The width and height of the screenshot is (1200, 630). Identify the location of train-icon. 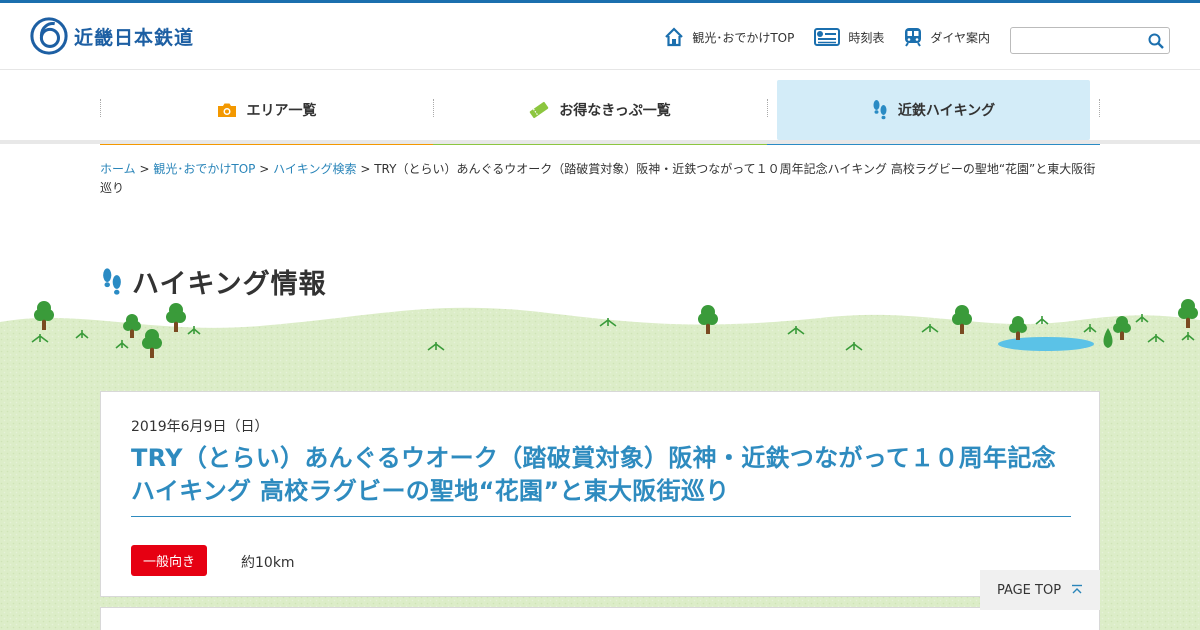
(913, 37).